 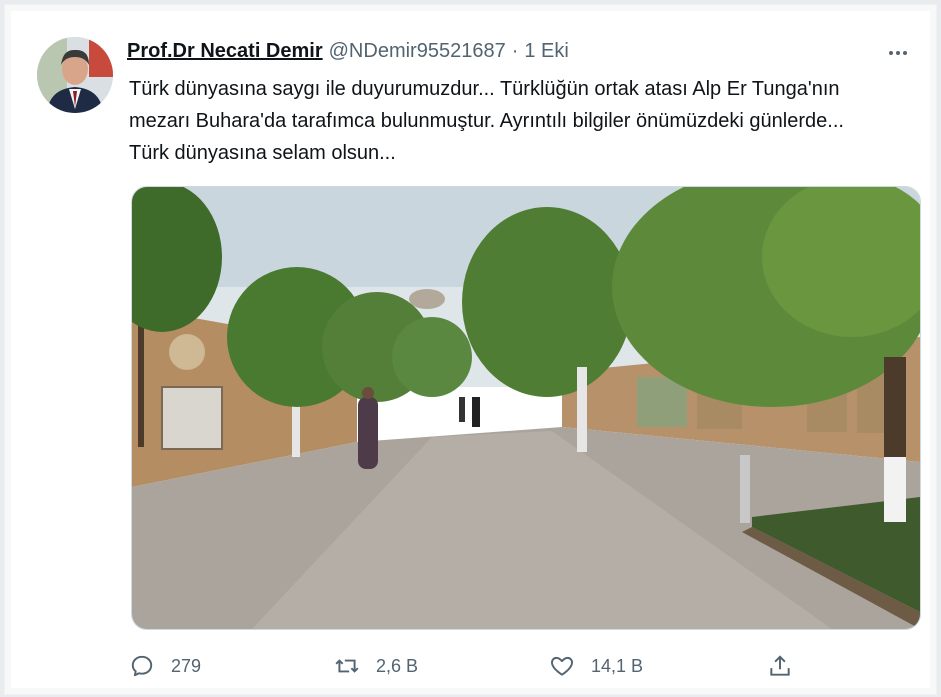 I want to click on more-dots-icon, so click(x=898, y=53).